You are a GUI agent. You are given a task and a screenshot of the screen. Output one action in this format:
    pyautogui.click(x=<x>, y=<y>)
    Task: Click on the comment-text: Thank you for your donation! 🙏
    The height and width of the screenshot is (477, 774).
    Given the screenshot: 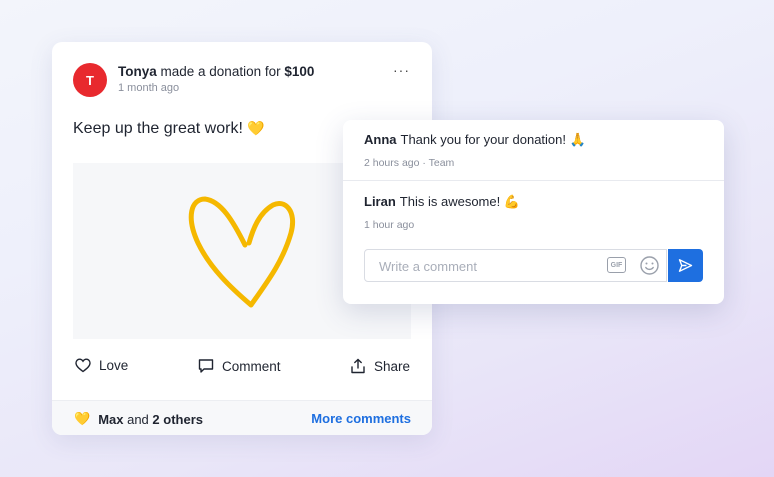 What is the action you would take?
    pyautogui.click(x=493, y=139)
    